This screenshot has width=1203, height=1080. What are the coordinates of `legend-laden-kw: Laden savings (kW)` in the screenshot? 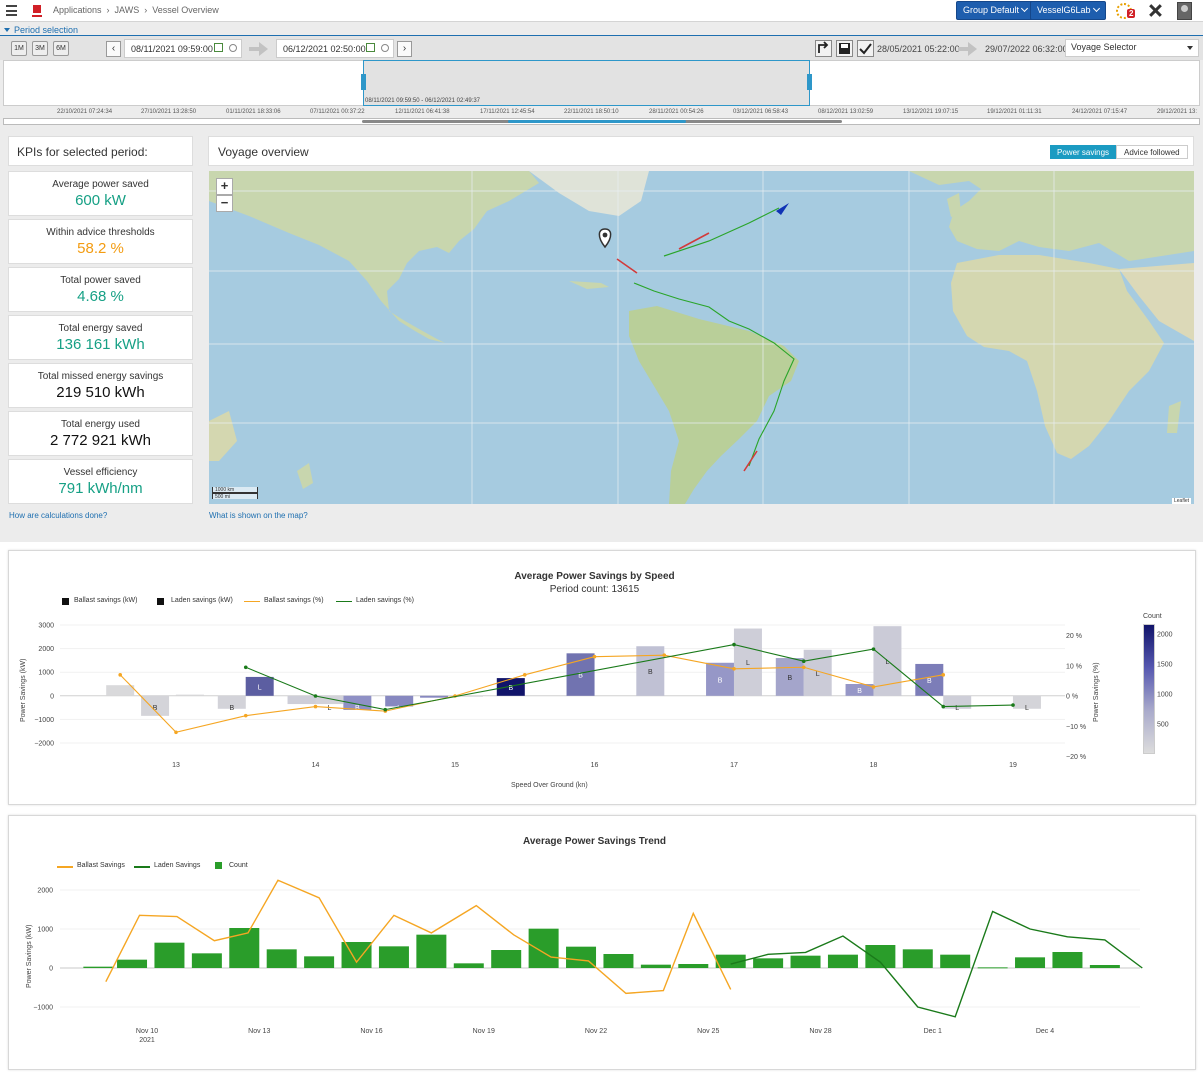 It's located at (202, 600).